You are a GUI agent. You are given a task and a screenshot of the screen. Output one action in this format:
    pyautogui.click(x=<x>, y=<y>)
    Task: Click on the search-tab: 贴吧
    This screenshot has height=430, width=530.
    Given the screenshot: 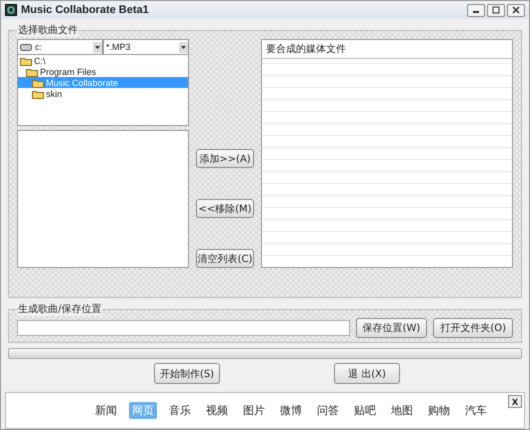 What is the action you would take?
    pyautogui.click(x=365, y=410)
    